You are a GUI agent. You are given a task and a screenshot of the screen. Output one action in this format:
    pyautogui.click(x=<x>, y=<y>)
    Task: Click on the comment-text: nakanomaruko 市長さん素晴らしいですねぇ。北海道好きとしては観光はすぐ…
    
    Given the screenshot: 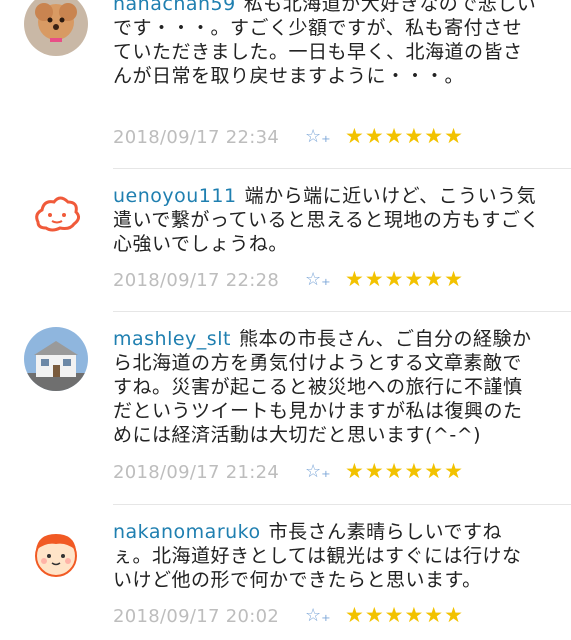 What is the action you would take?
    pyautogui.click(x=327, y=556)
    